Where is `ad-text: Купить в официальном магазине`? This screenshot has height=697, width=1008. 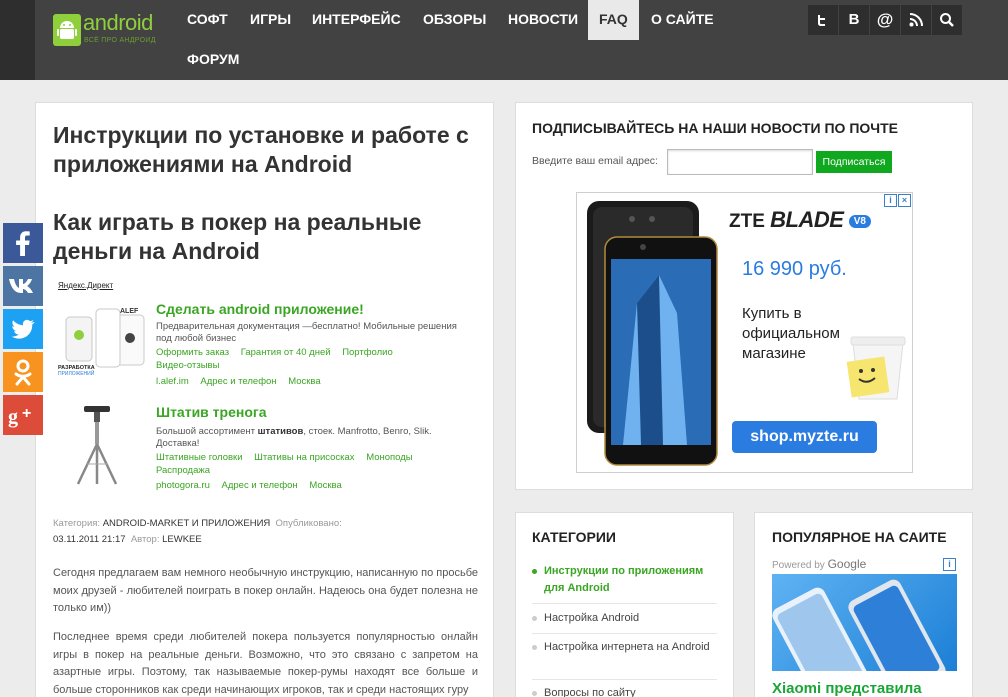 ad-text: Купить в официальном магазине is located at coordinates (791, 333).